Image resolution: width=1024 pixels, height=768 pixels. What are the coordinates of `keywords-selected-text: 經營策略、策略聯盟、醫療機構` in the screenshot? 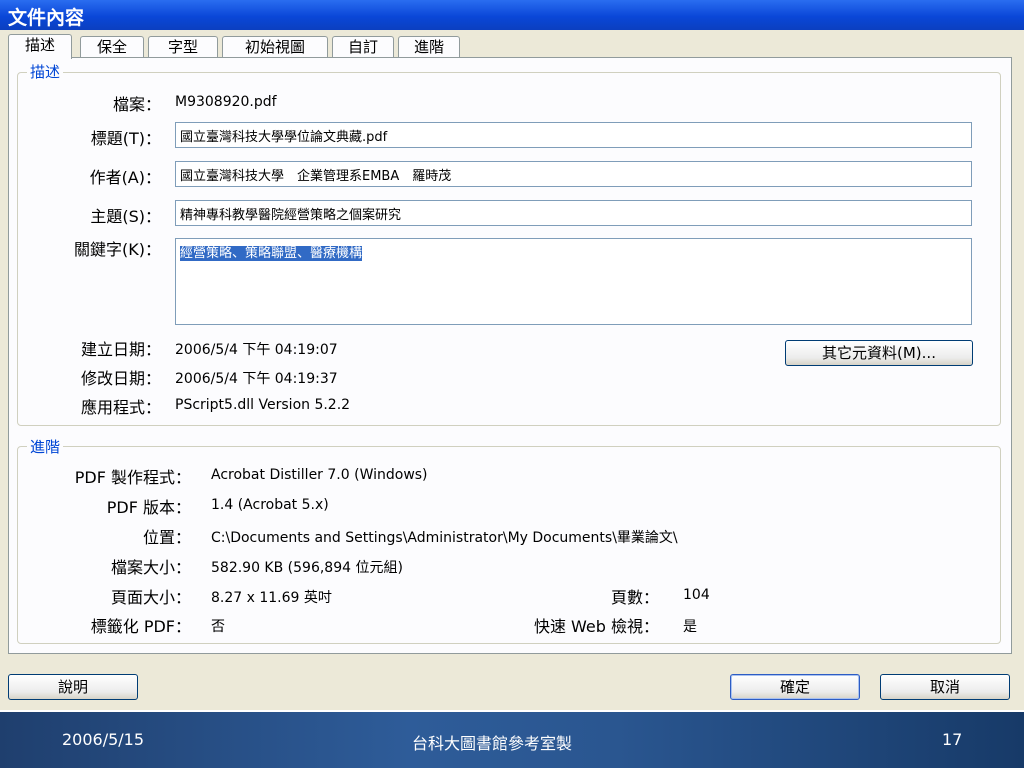 It's located at (271, 253).